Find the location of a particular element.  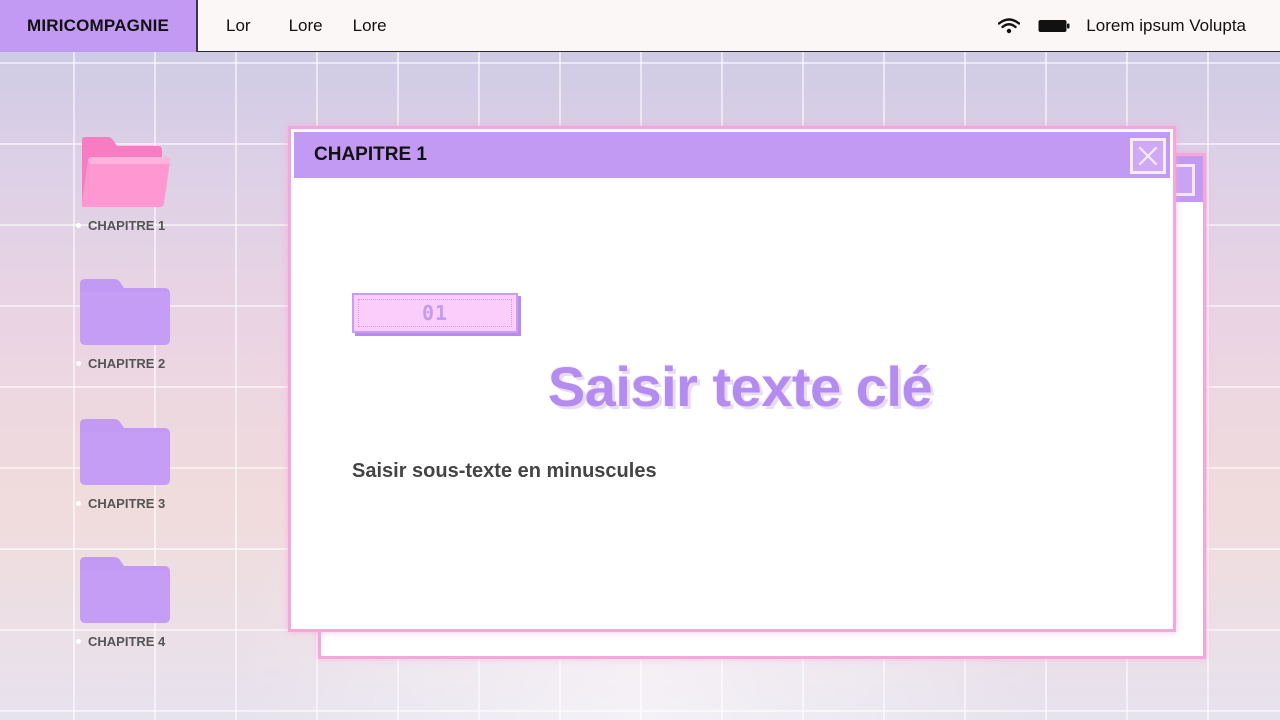

subtext: Saisir sous-texte en minuscules is located at coordinates (504, 471).